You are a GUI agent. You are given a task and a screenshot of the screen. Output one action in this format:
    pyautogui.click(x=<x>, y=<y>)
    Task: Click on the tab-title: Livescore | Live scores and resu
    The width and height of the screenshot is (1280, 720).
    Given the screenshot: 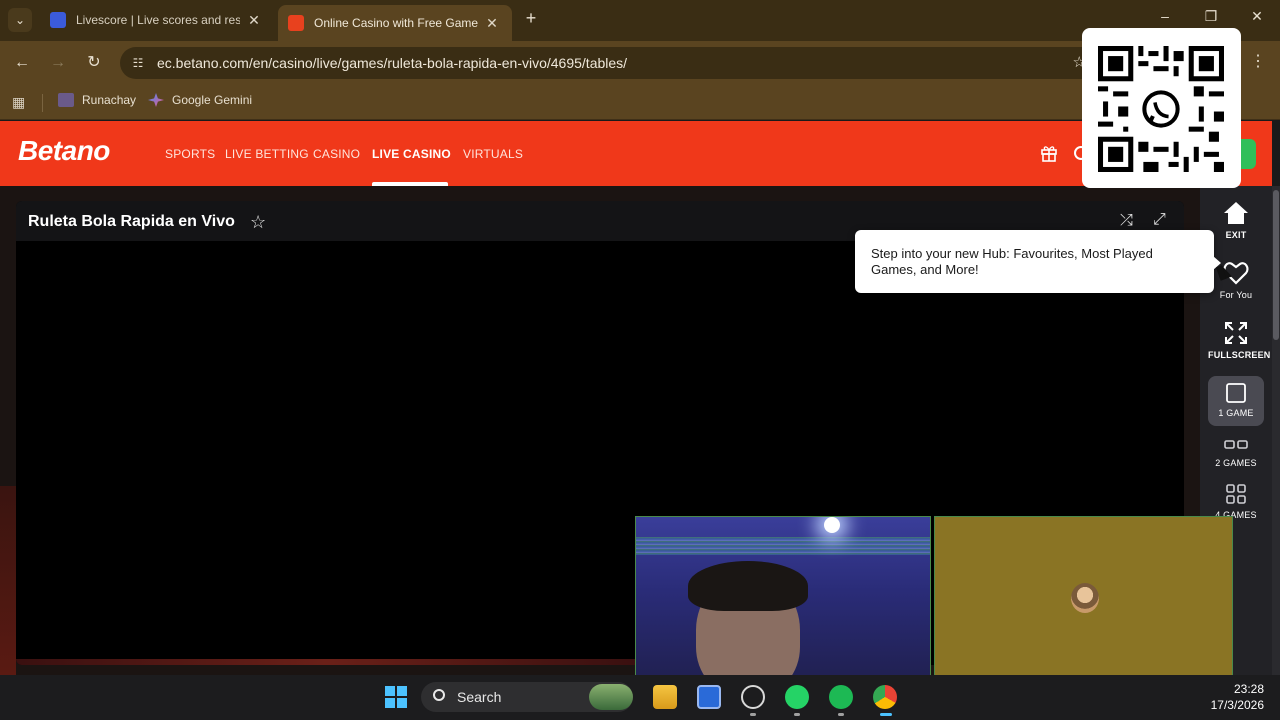 What is the action you would take?
    pyautogui.click(x=158, y=20)
    